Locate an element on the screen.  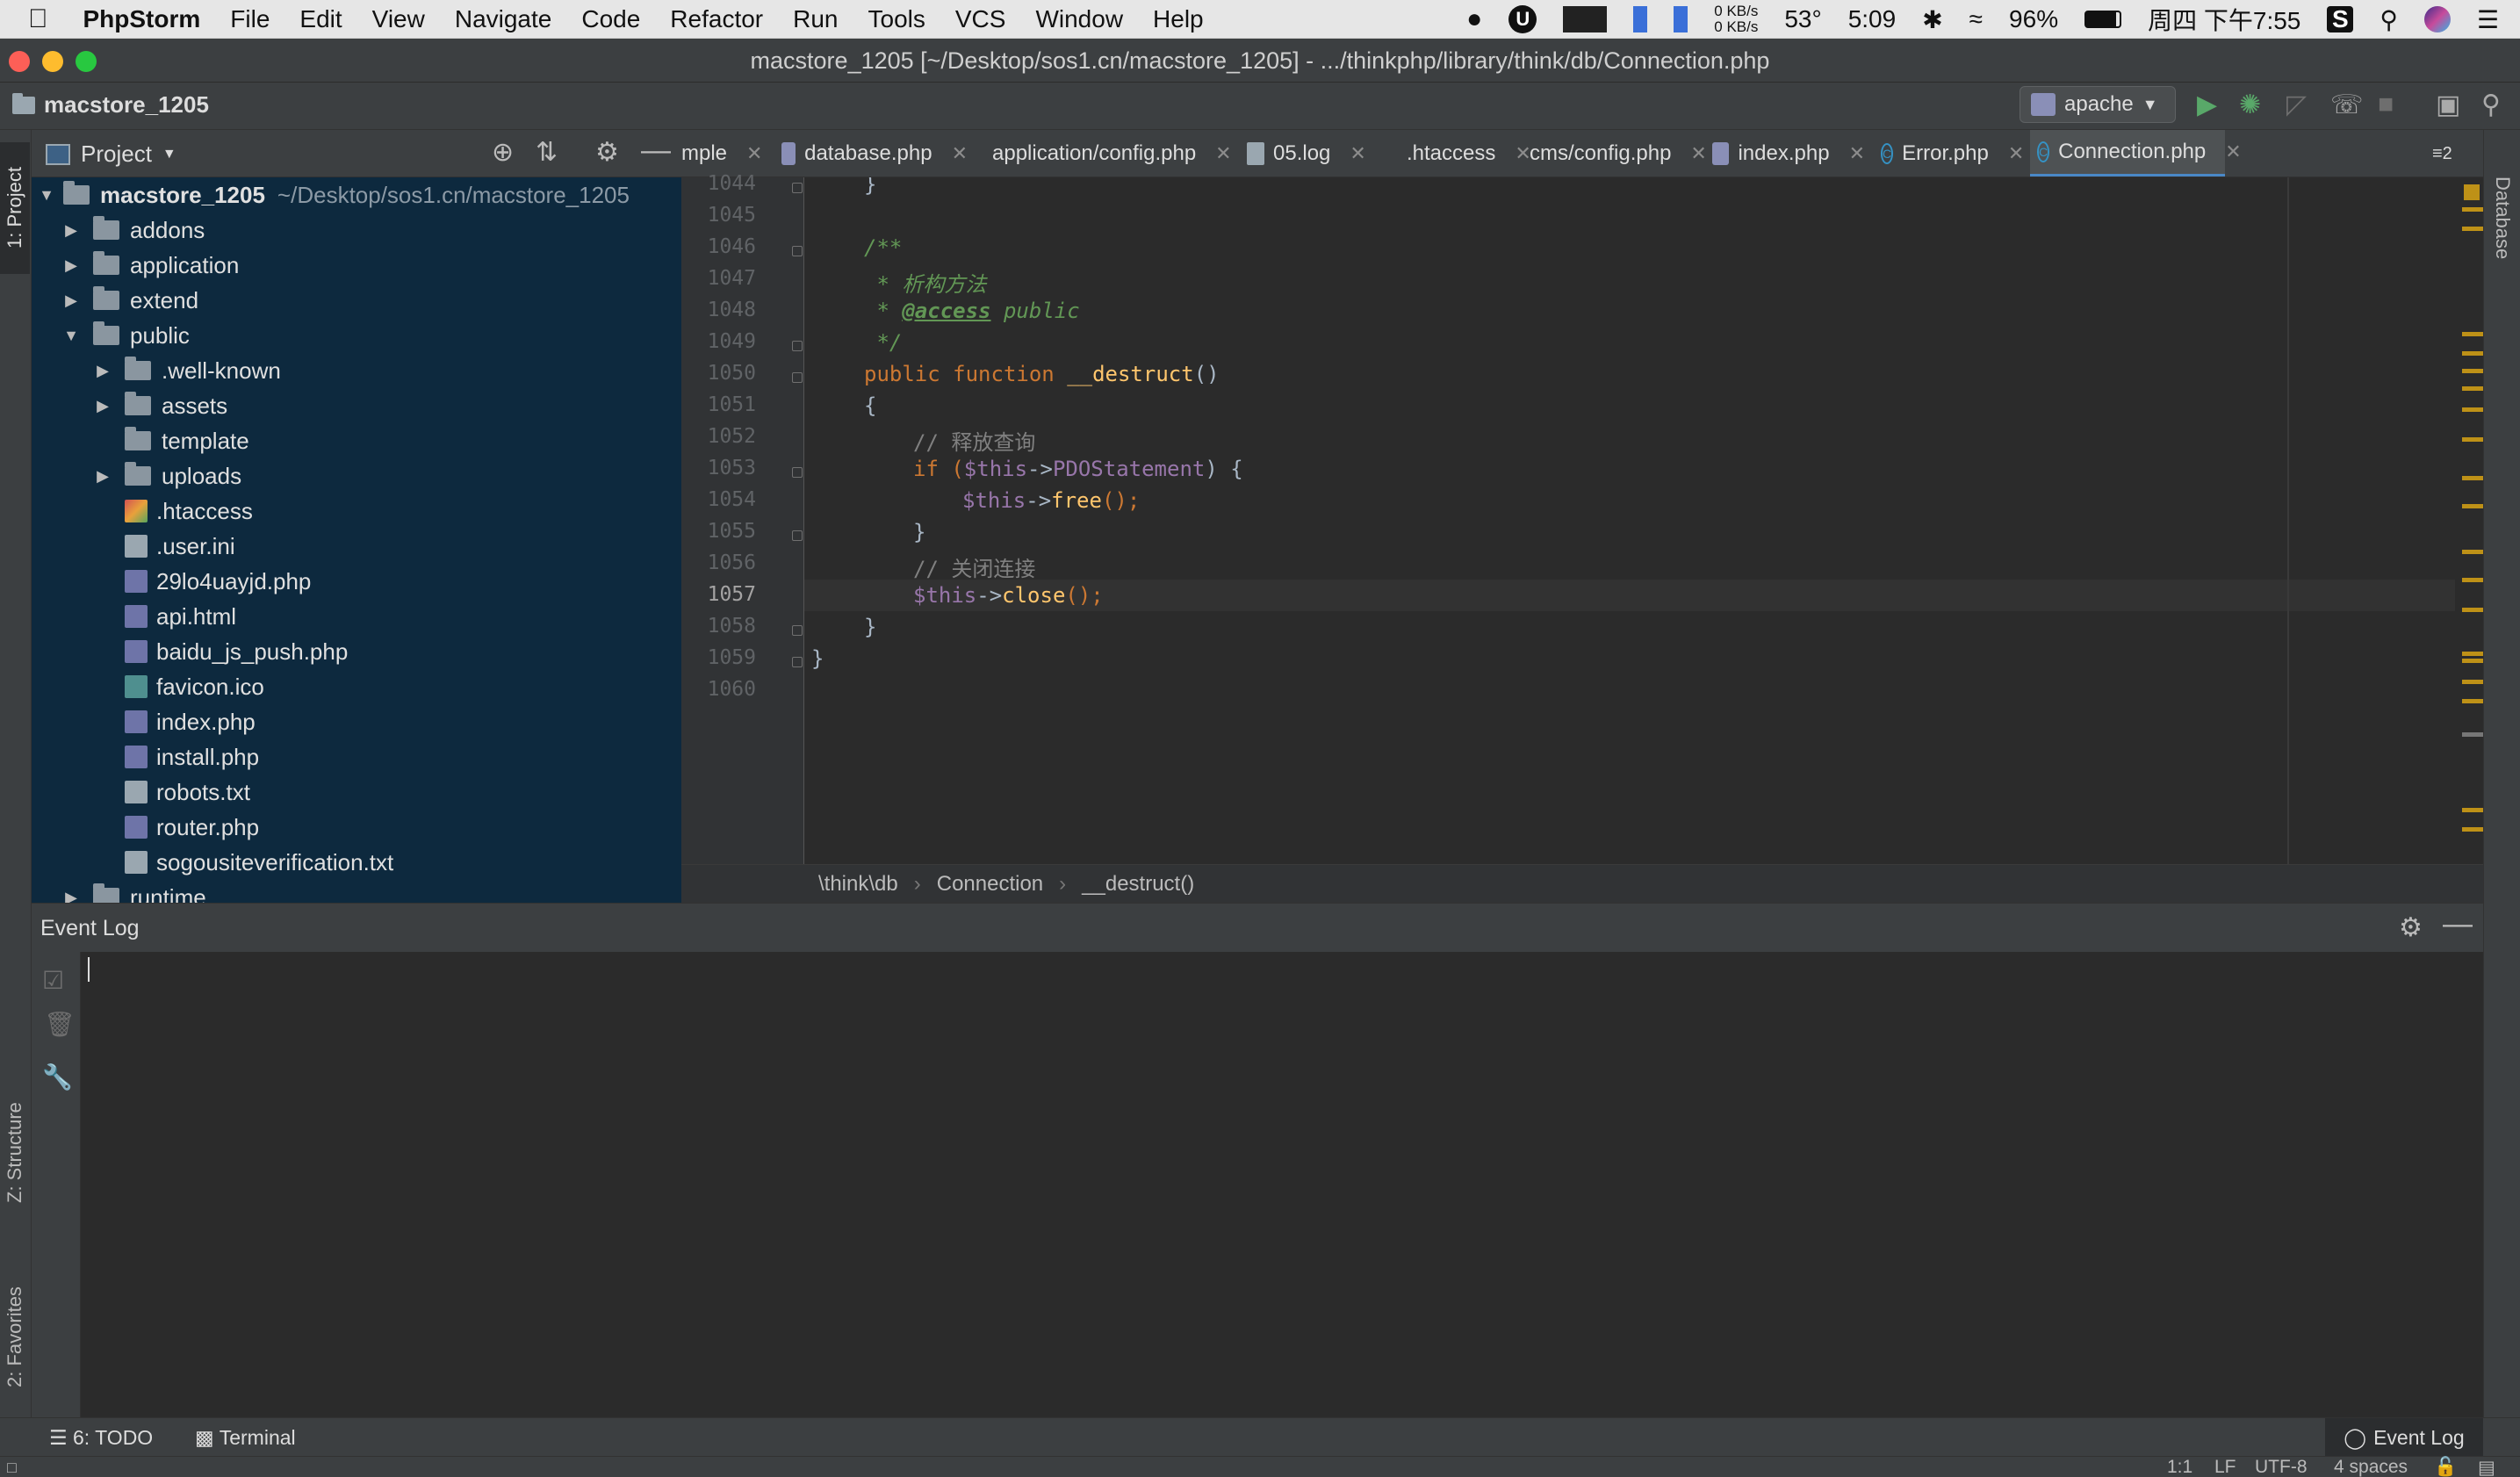
tree-file: favicon.ico is located at coordinates (178, 686).